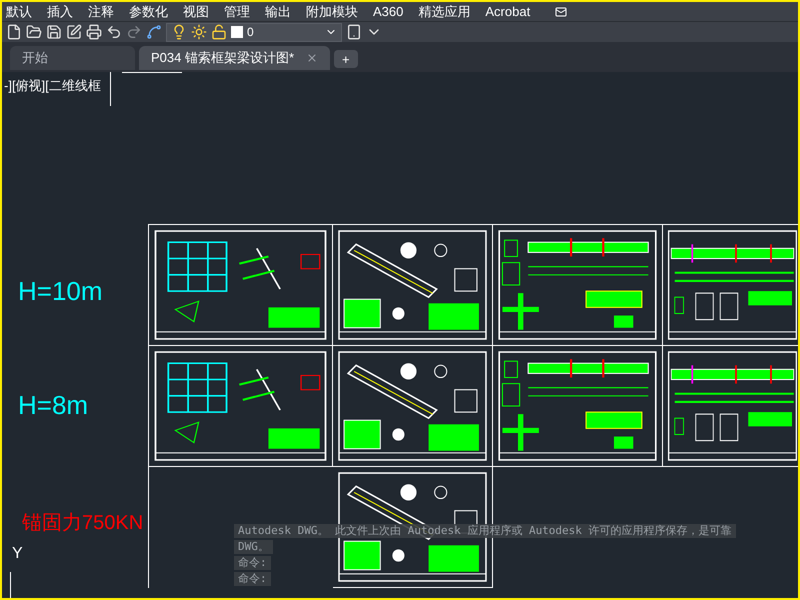 The image size is (800, 600). Describe the element at coordinates (74, 32) in the screenshot. I see `edit-icon` at that location.